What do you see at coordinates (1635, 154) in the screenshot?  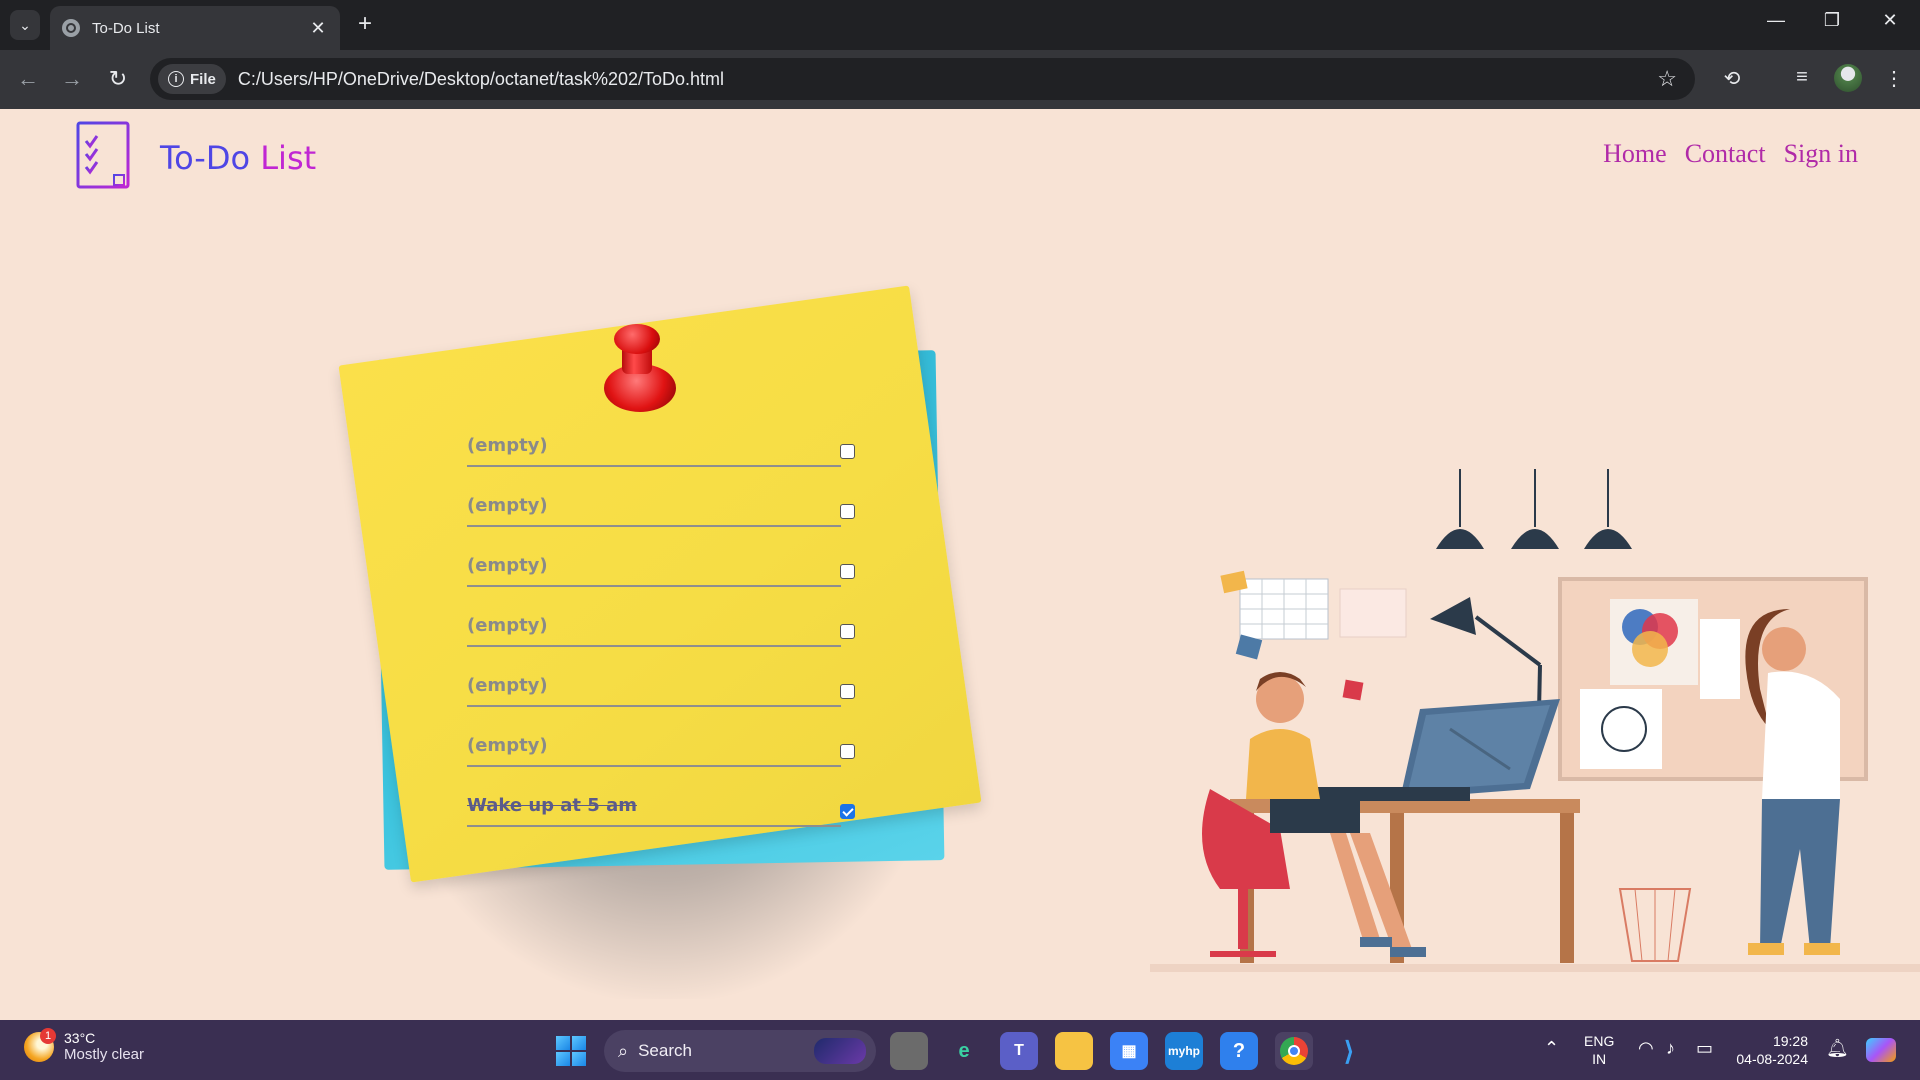 I see `nav-home-link: Home` at bounding box center [1635, 154].